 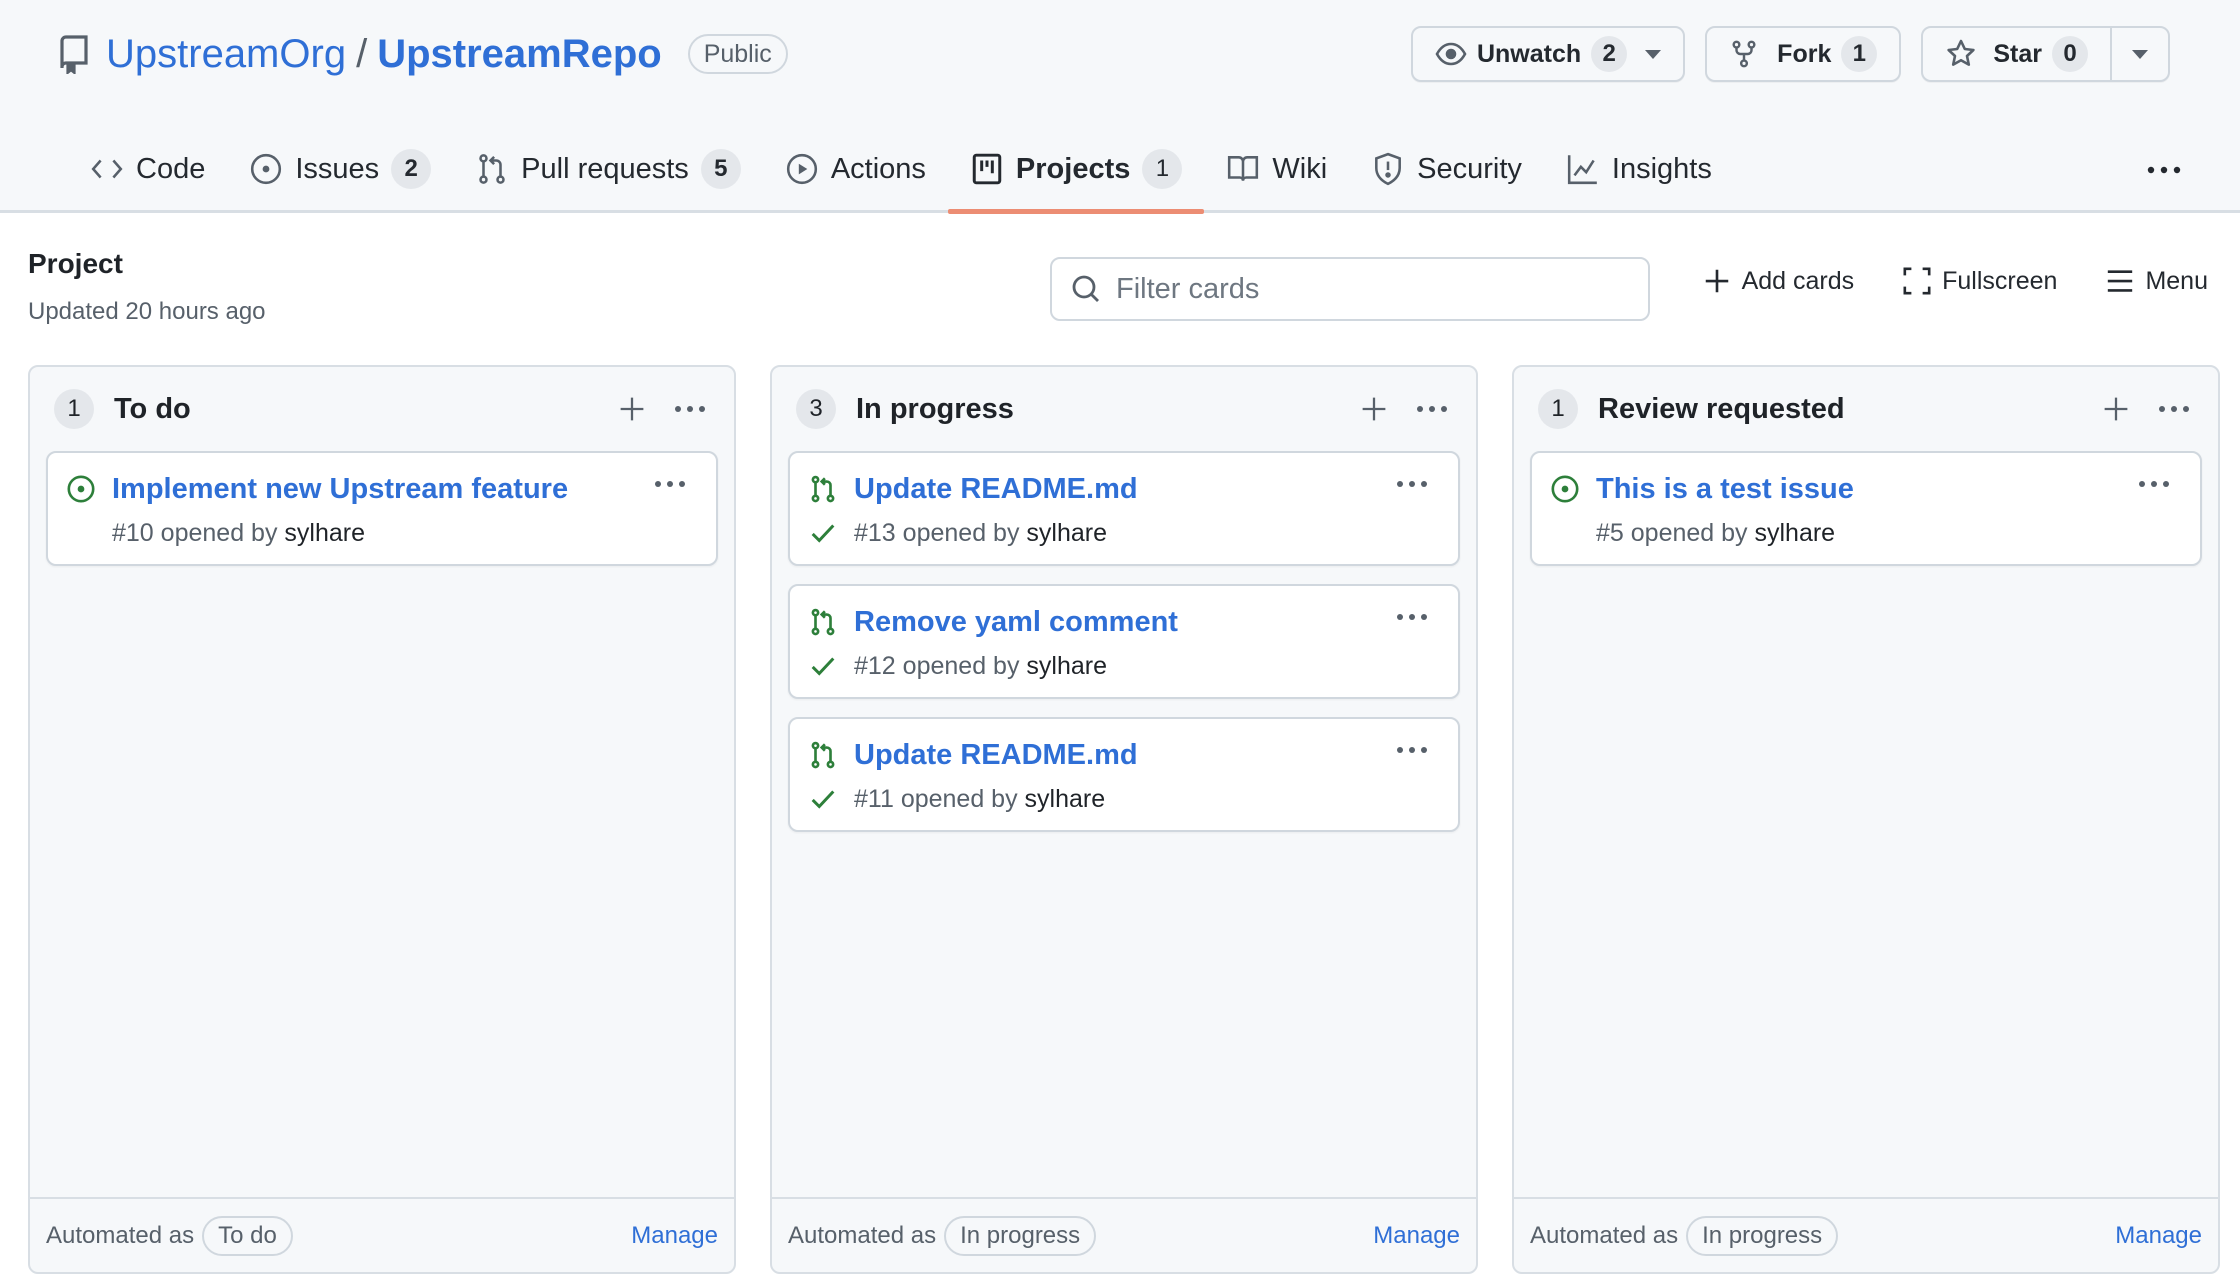 I want to click on tab-pull-requests: Pull requests 5, so click(x=608, y=169).